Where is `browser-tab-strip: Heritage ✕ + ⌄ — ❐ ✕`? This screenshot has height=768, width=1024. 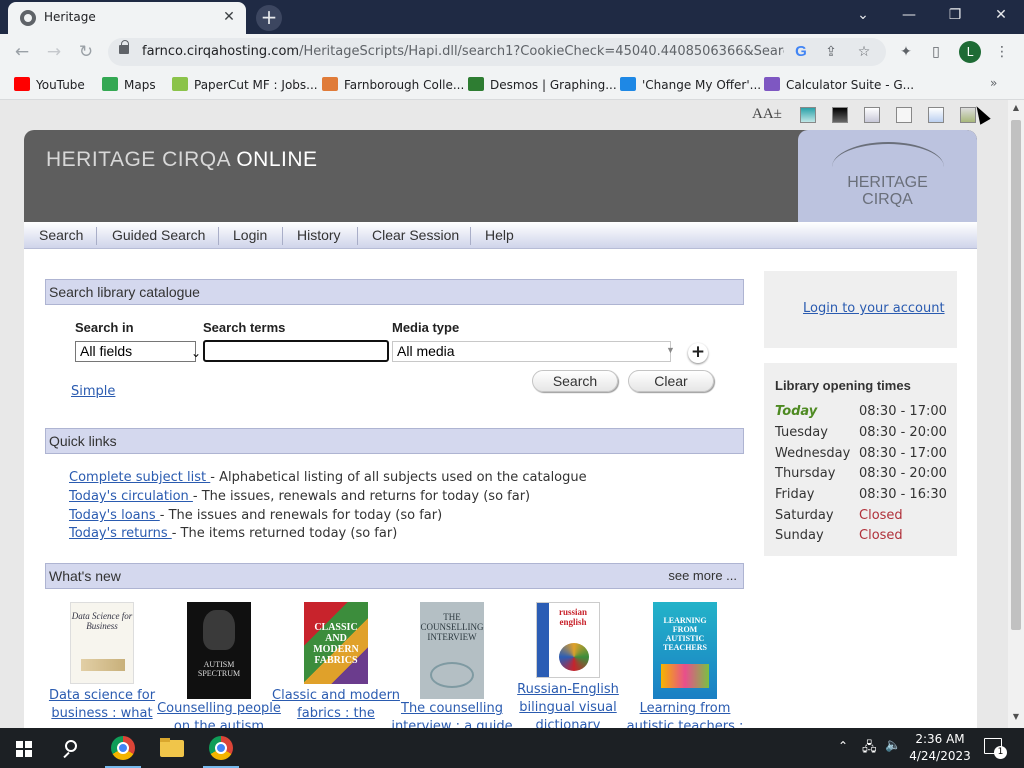 browser-tab-strip: Heritage ✕ + ⌄ — ❐ ✕ is located at coordinates (512, 17).